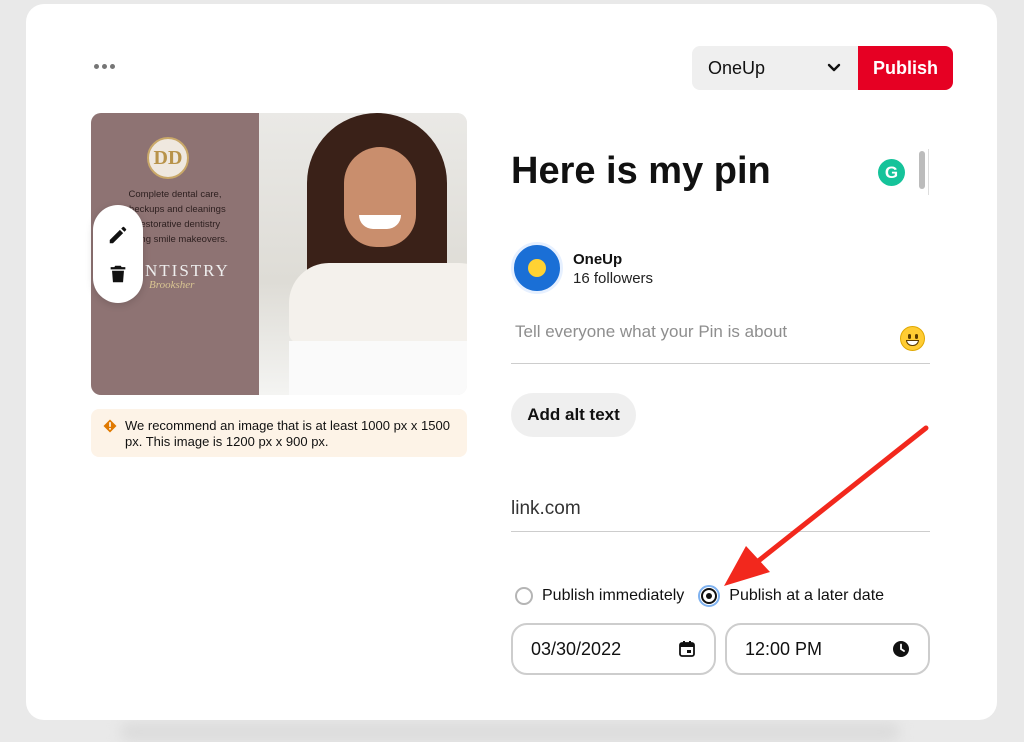 This screenshot has height=742, width=1024. I want to click on grammarly-icon: G, so click(891, 172).